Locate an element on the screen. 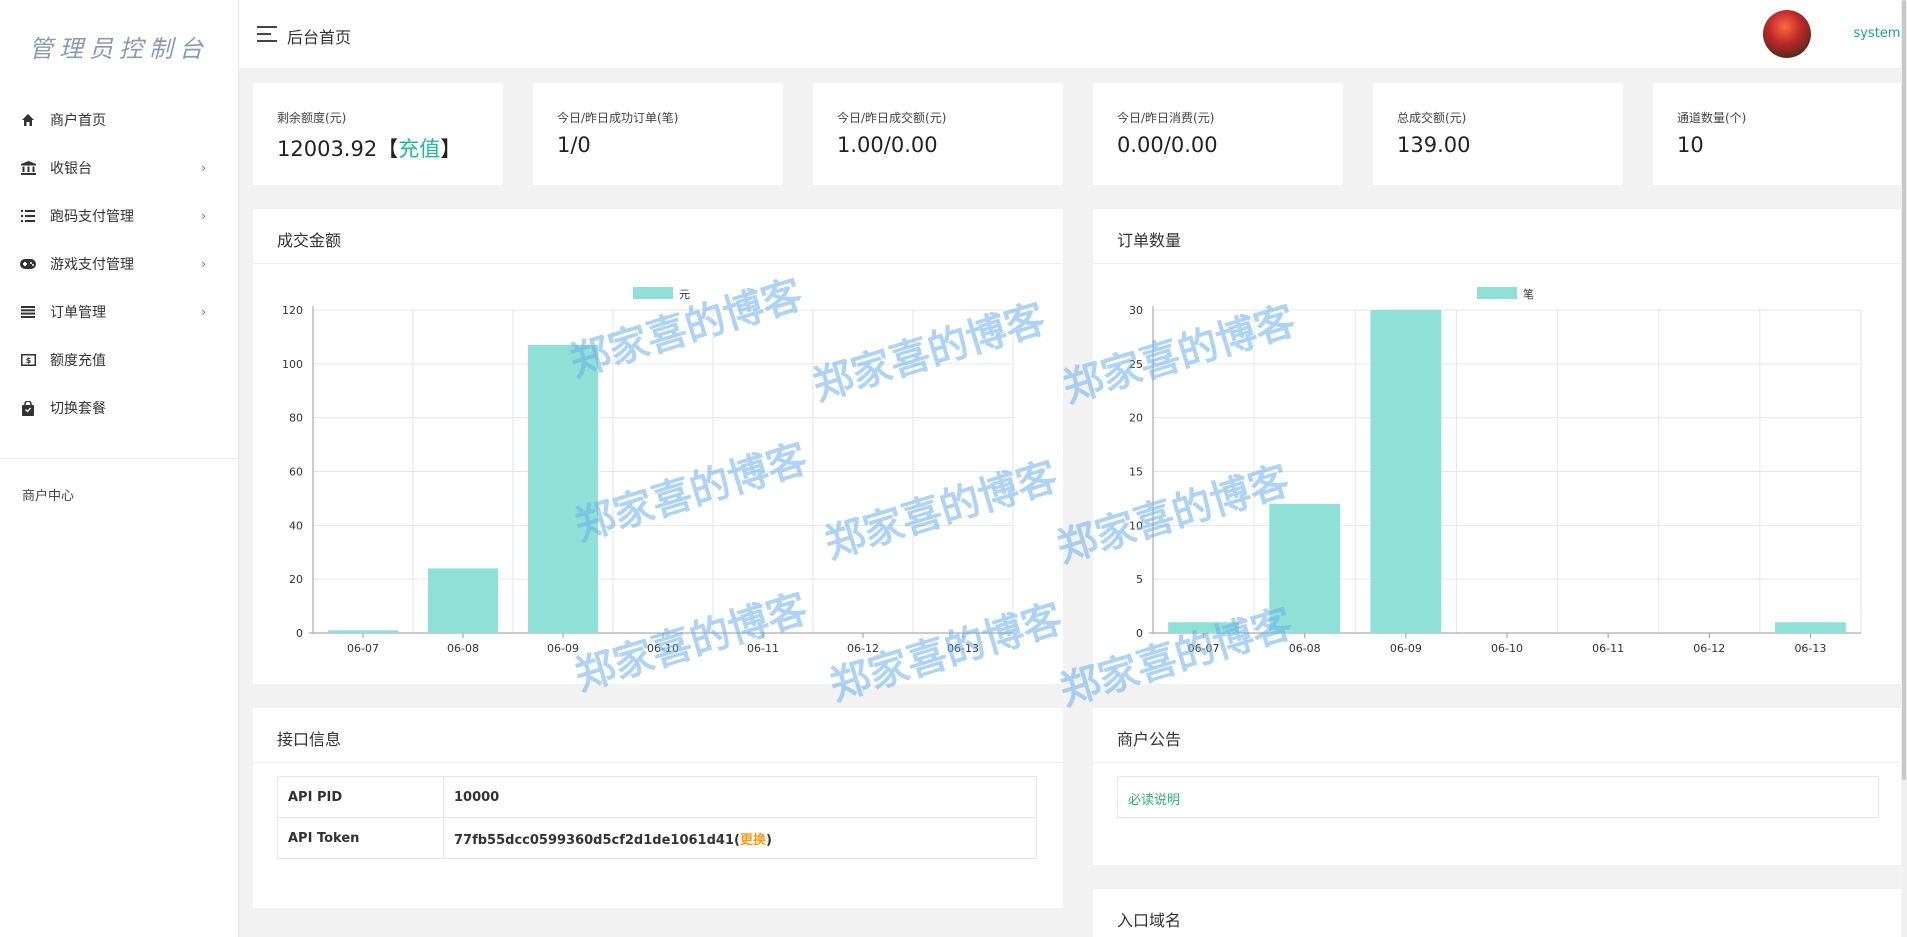 This screenshot has height=937, width=1907. x-tick-label: 06-13 is located at coordinates (963, 648).